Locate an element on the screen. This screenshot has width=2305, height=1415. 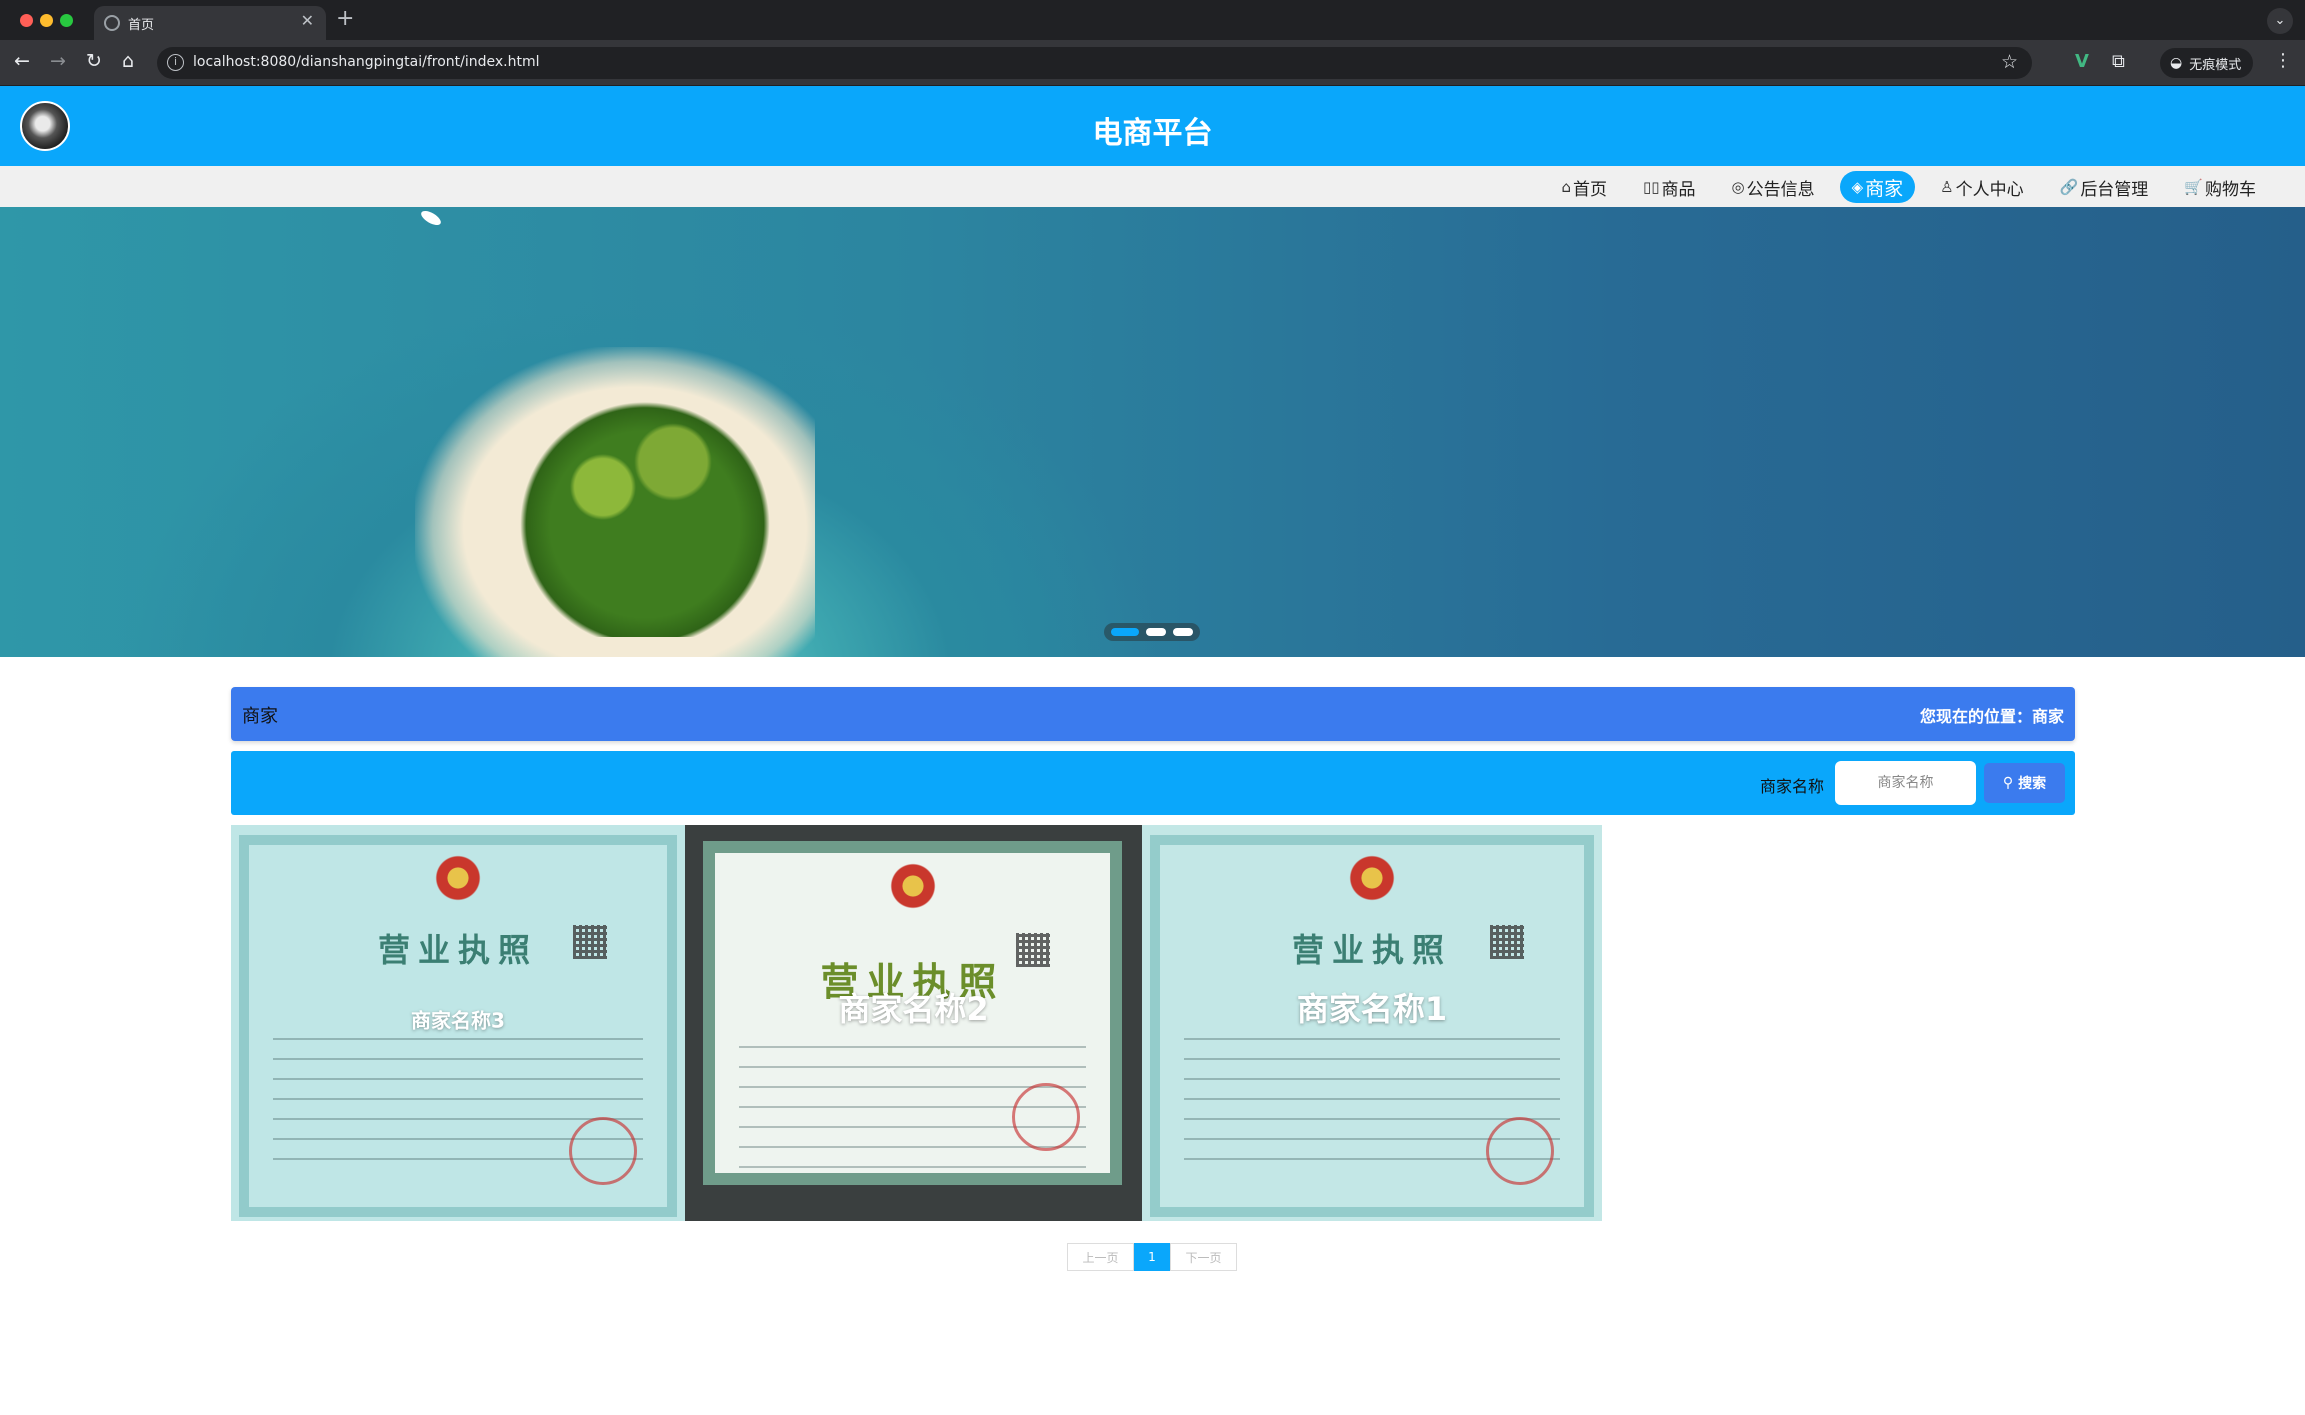
nav-item-label: 购物车 is located at coordinates (2230, 189).